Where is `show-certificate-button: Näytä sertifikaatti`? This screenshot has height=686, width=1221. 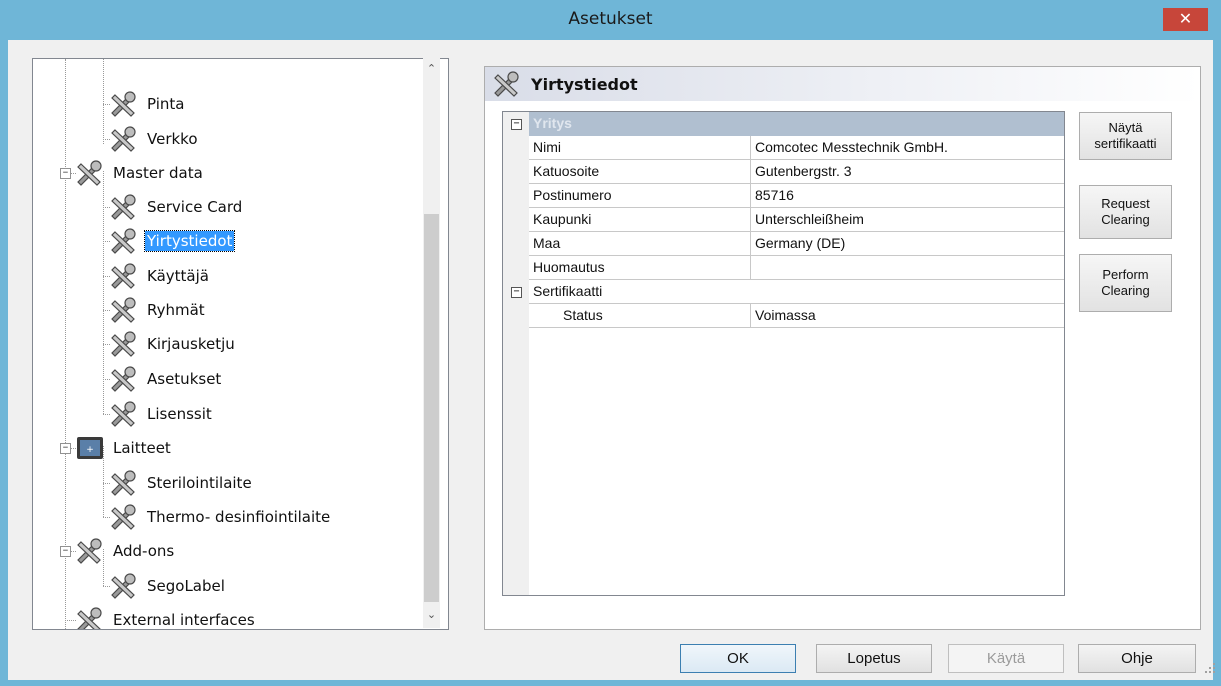 show-certificate-button: Näytä sertifikaatti is located at coordinates (1125, 136).